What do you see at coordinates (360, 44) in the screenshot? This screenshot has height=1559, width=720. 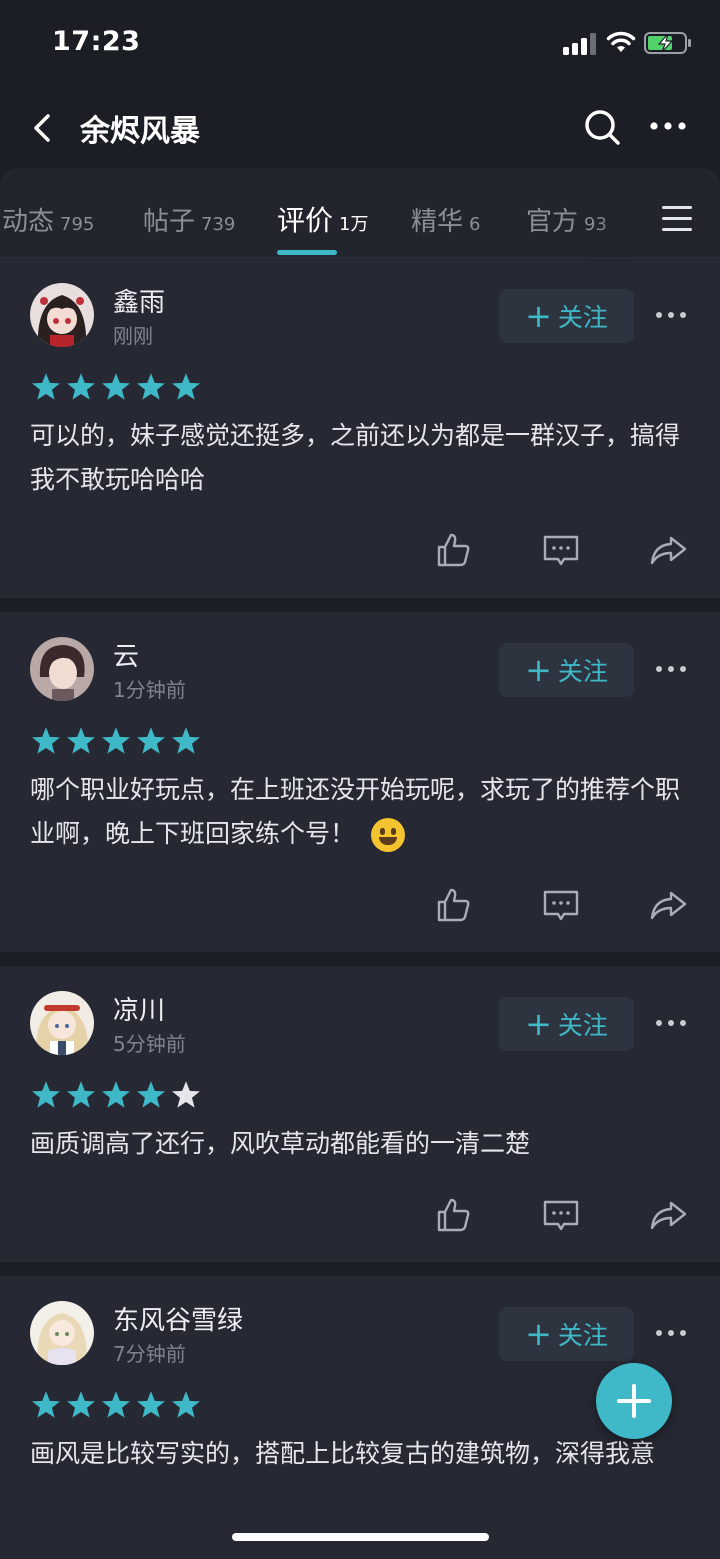 I see `status-bar: 17:23` at bounding box center [360, 44].